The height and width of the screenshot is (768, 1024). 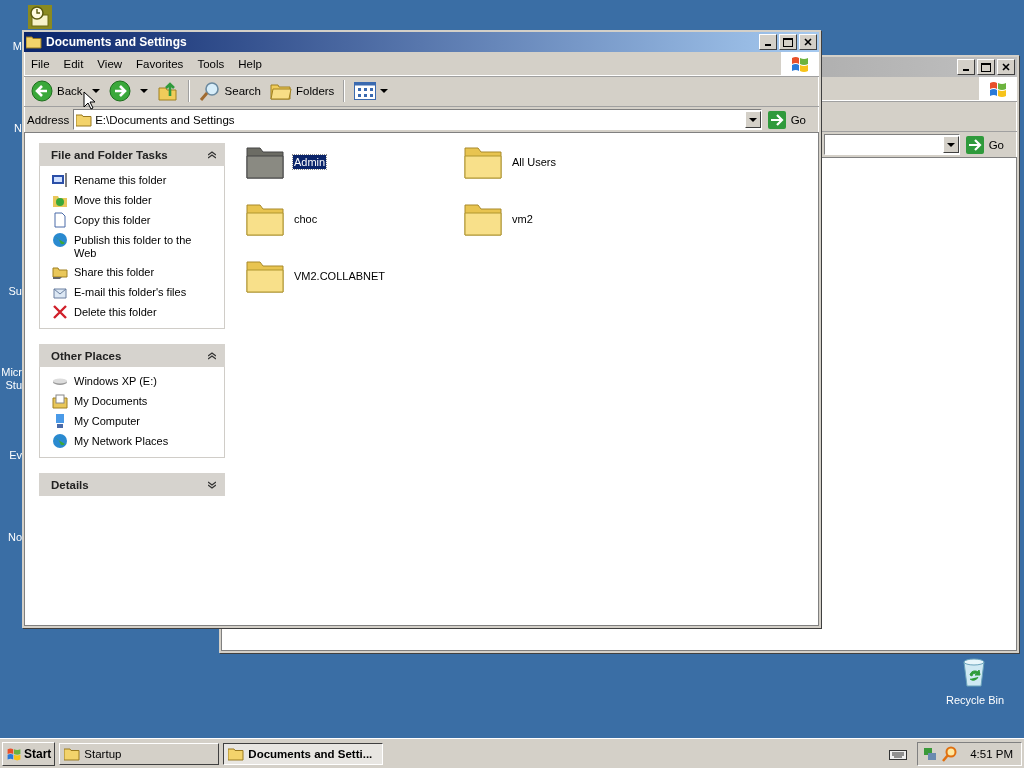 What do you see at coordinates (898, 753) in the screenshot?
I see `keyboard-icon` at bounding box center [898, 753].